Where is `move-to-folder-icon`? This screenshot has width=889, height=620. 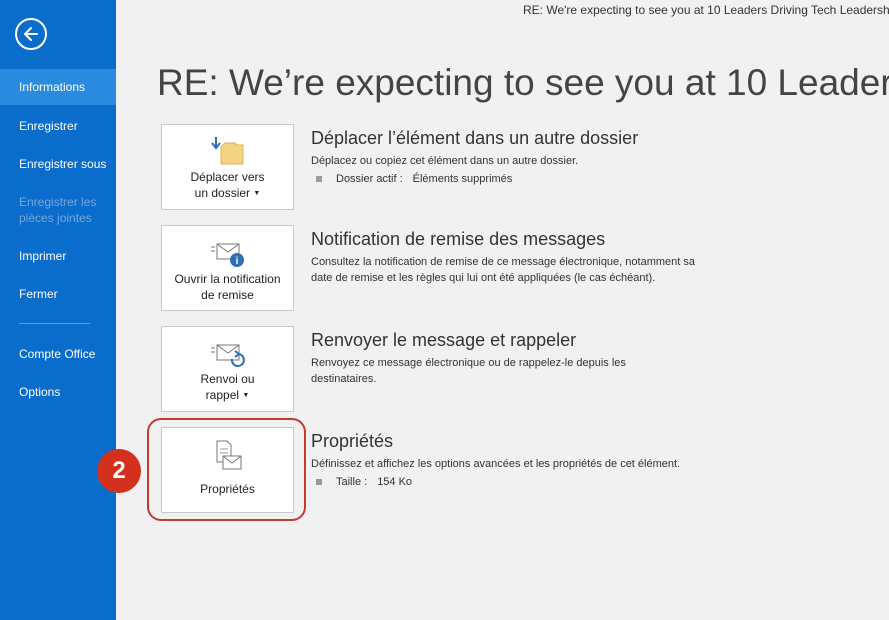
move-to-folder-icon is located at coordinates (226, 151).